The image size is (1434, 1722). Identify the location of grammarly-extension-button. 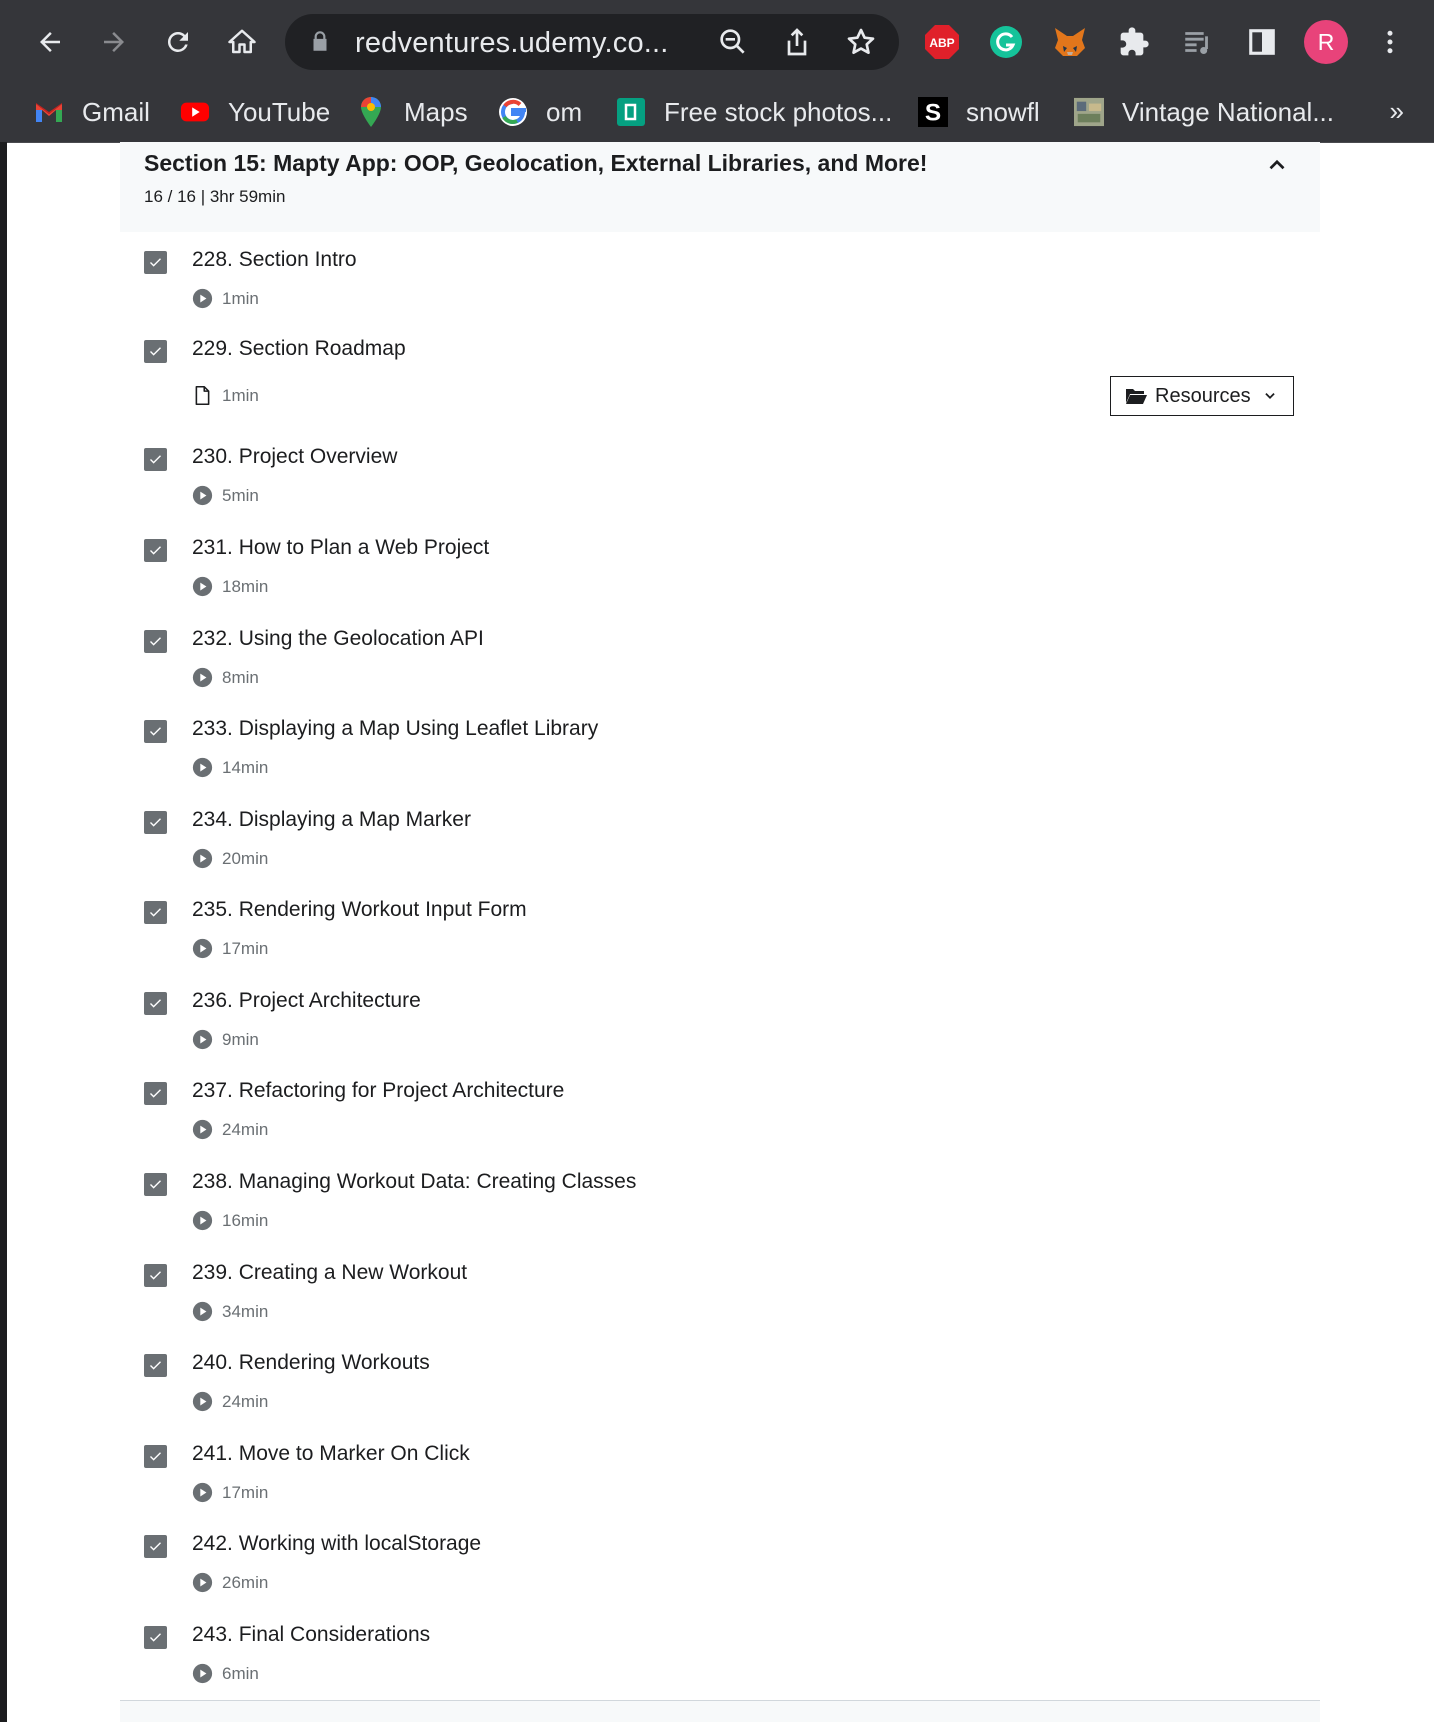
(1006, 42).